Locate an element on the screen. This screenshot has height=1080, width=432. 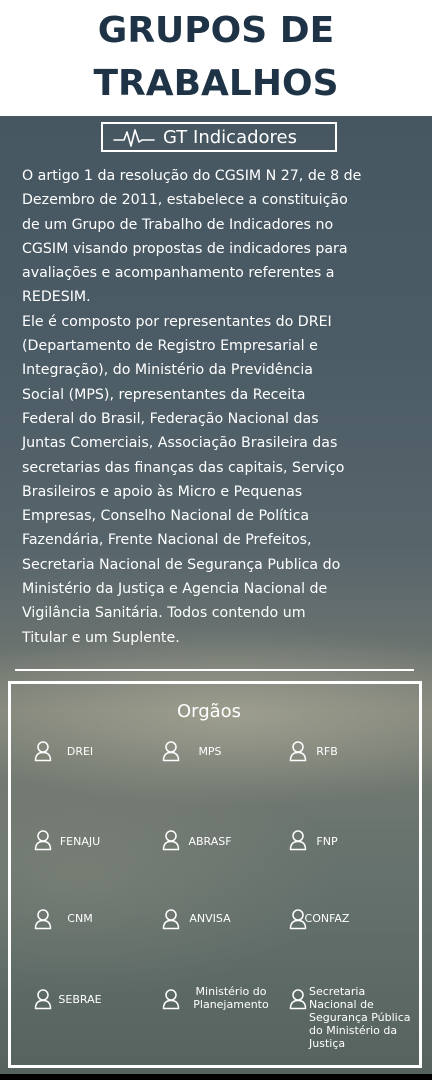
org-label: MPS is located at coordinates (210, 751).